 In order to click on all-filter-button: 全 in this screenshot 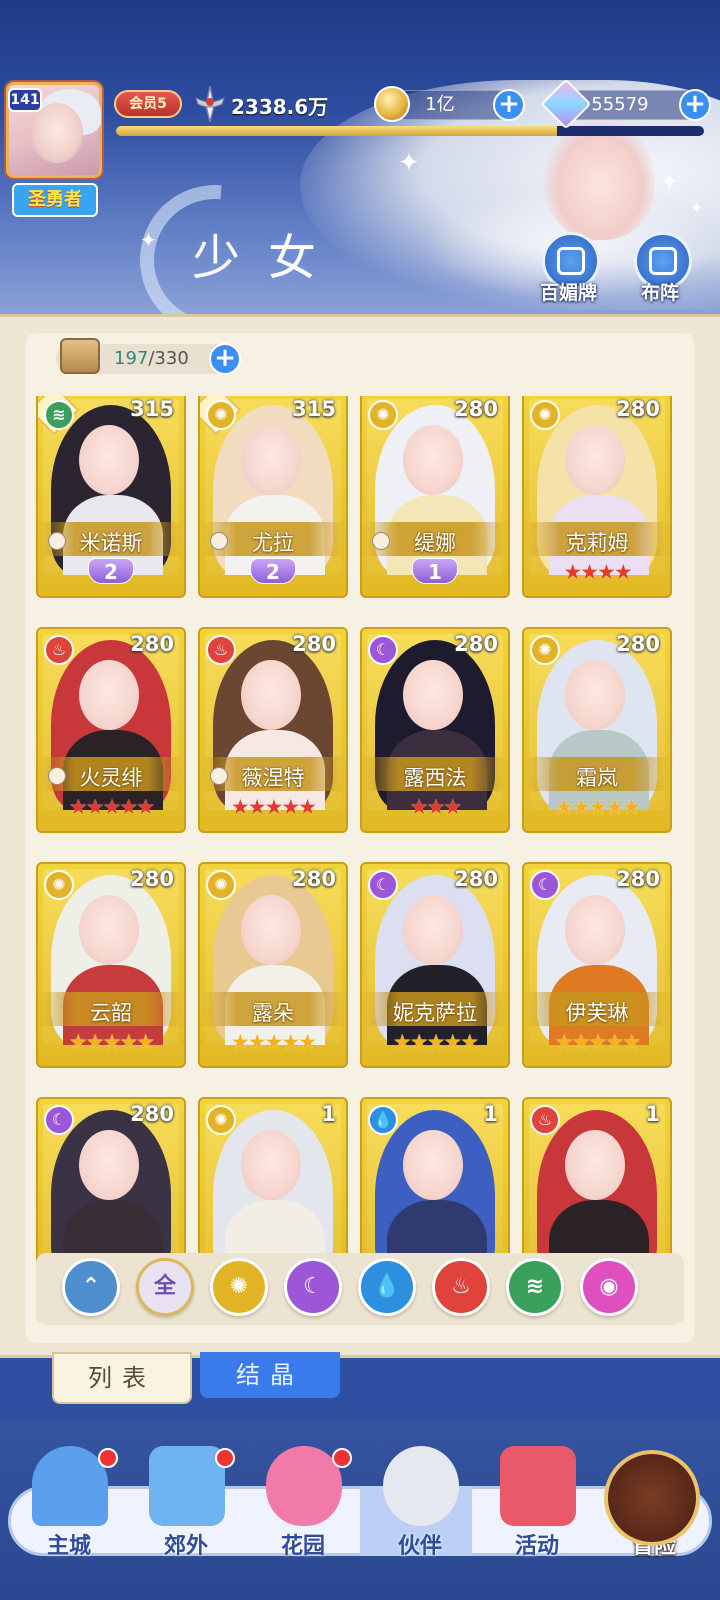, I will do `click(165, 1287)`.